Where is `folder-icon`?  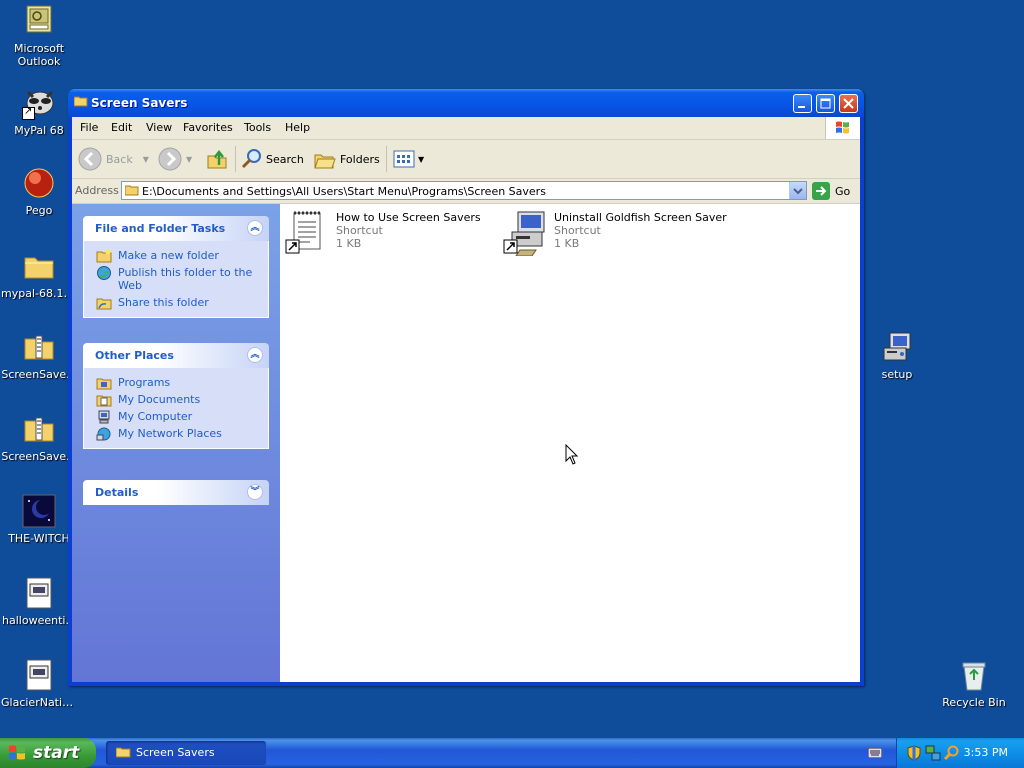 folder-icon is located at coordinates (123, 752).